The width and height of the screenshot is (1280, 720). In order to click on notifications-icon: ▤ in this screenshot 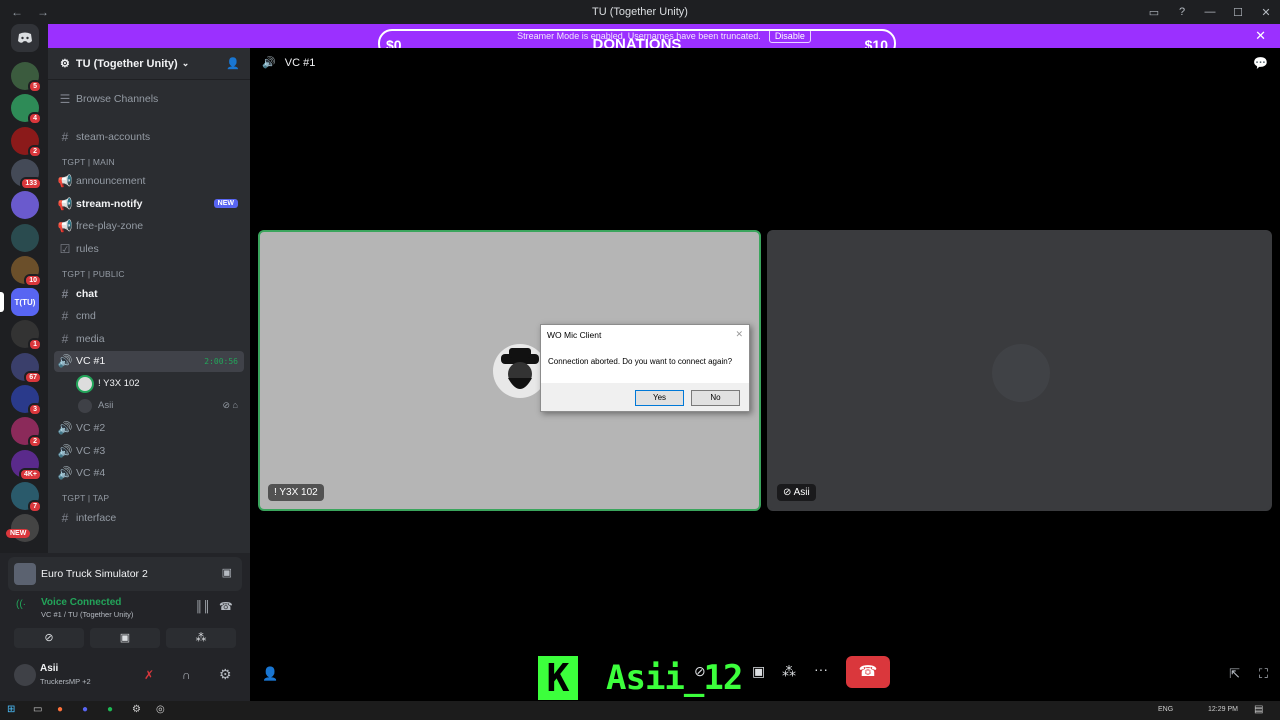, I will do `click(1258, 709)`.